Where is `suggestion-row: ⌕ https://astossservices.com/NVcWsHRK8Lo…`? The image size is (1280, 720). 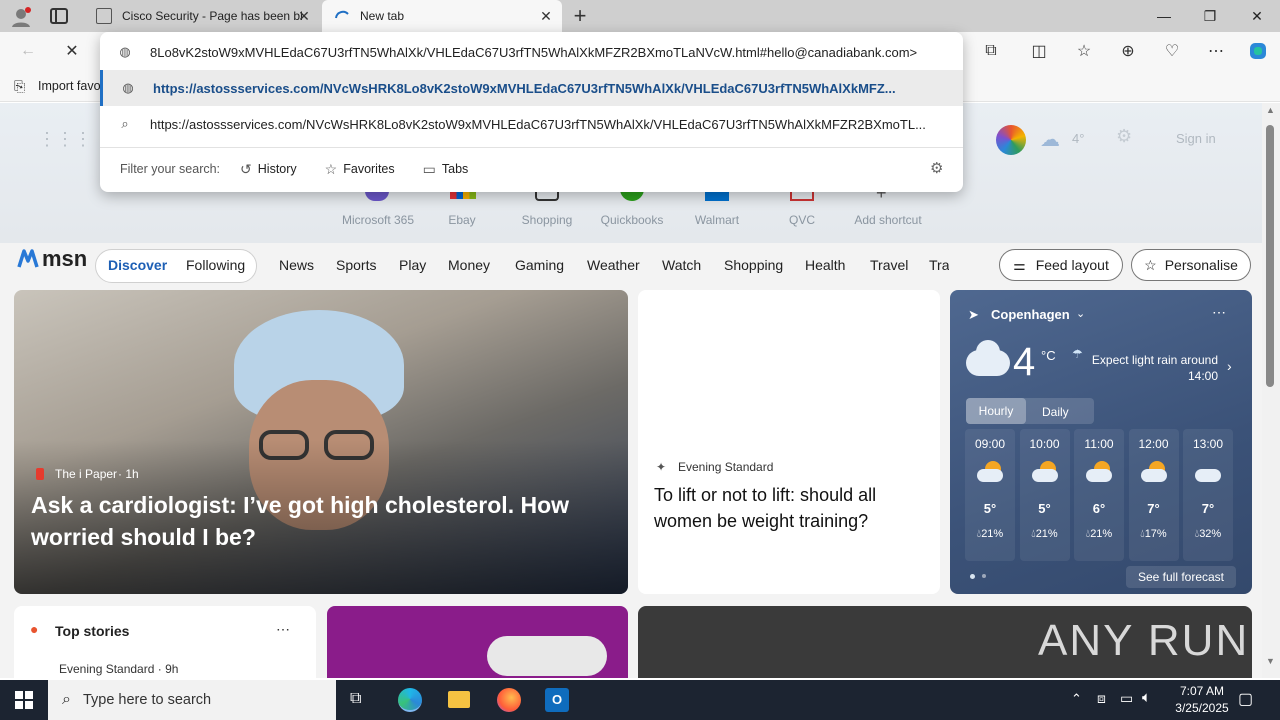
suggestion-row: ⌕ https://astossservices.com/NVcWsHRK8Lo… is located at coordinates (531, 124).